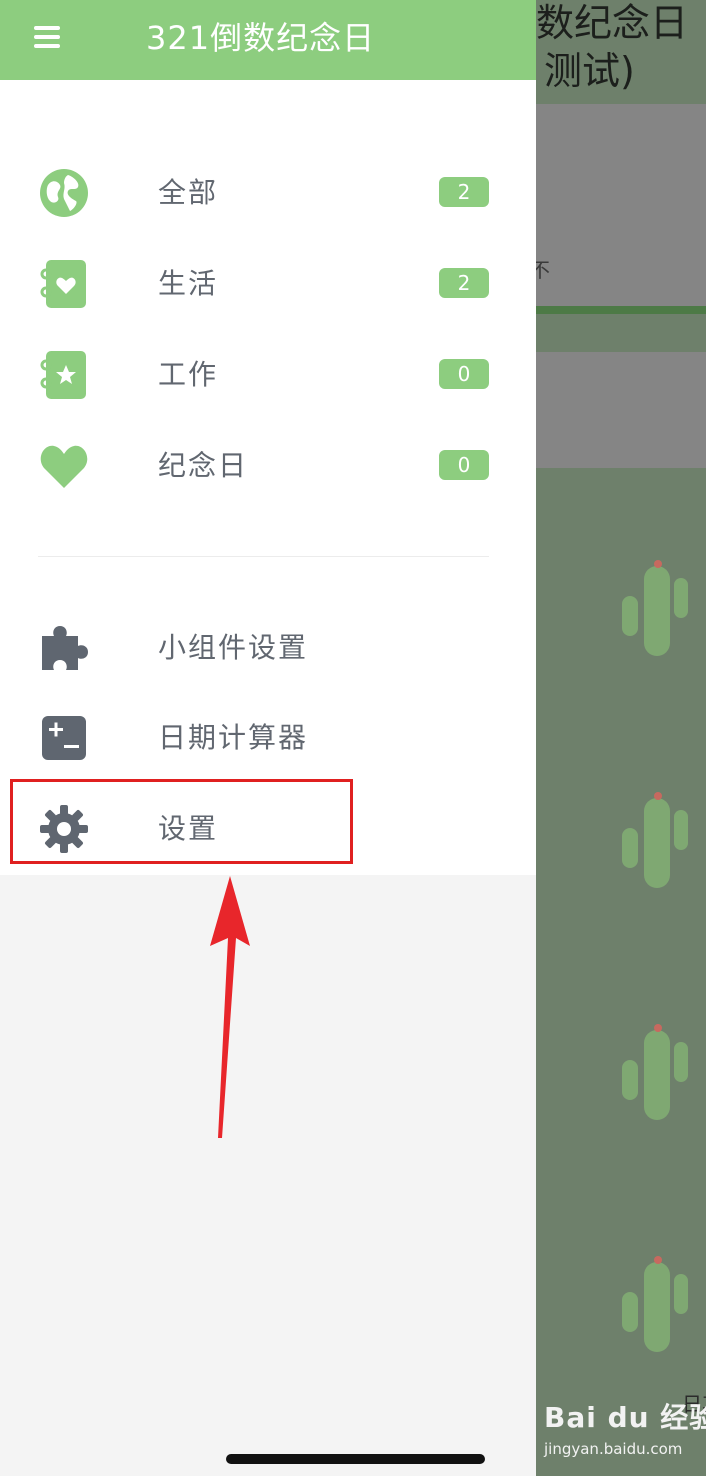 This screenshot has width=706, height=1476. I want to click on menu-item-widget-settings: 小组件设置, so click(268, 648).